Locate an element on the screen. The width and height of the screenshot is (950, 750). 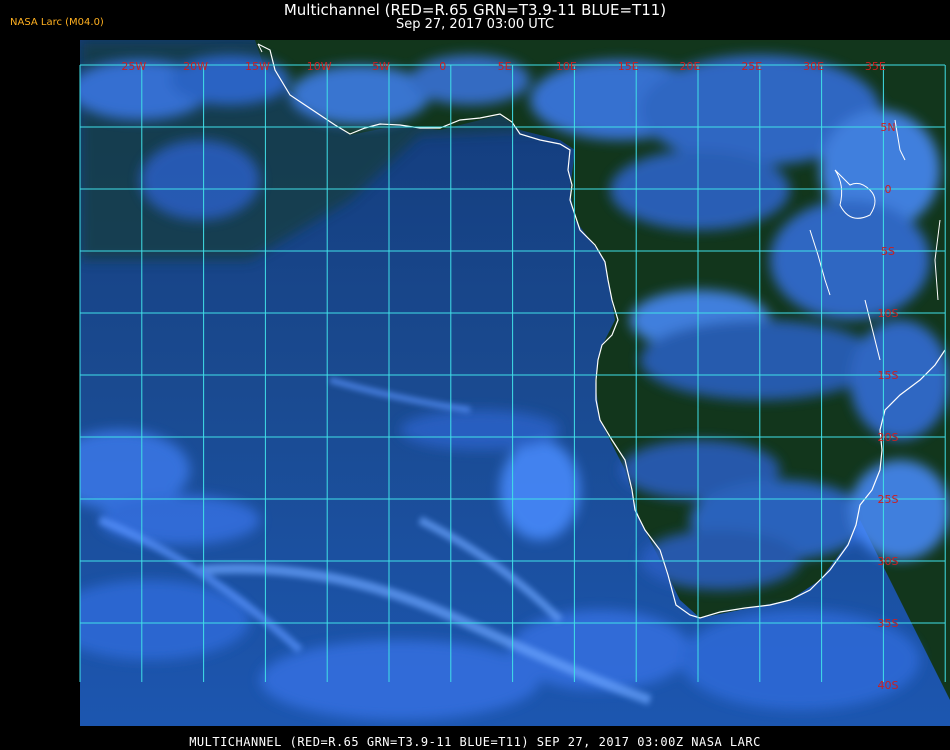
longitude-label: 15E is located at coordinates (628, 66).